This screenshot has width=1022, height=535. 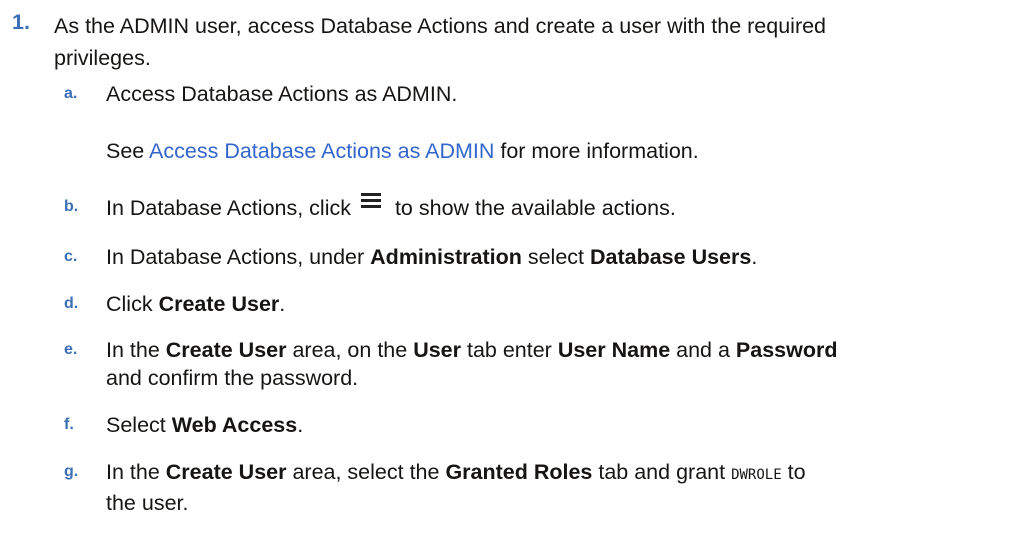 What do you see at coordinates (561, 304) in the screenshot?
I see `substep-text: Click Create User.` at bounding box center [561, 304].